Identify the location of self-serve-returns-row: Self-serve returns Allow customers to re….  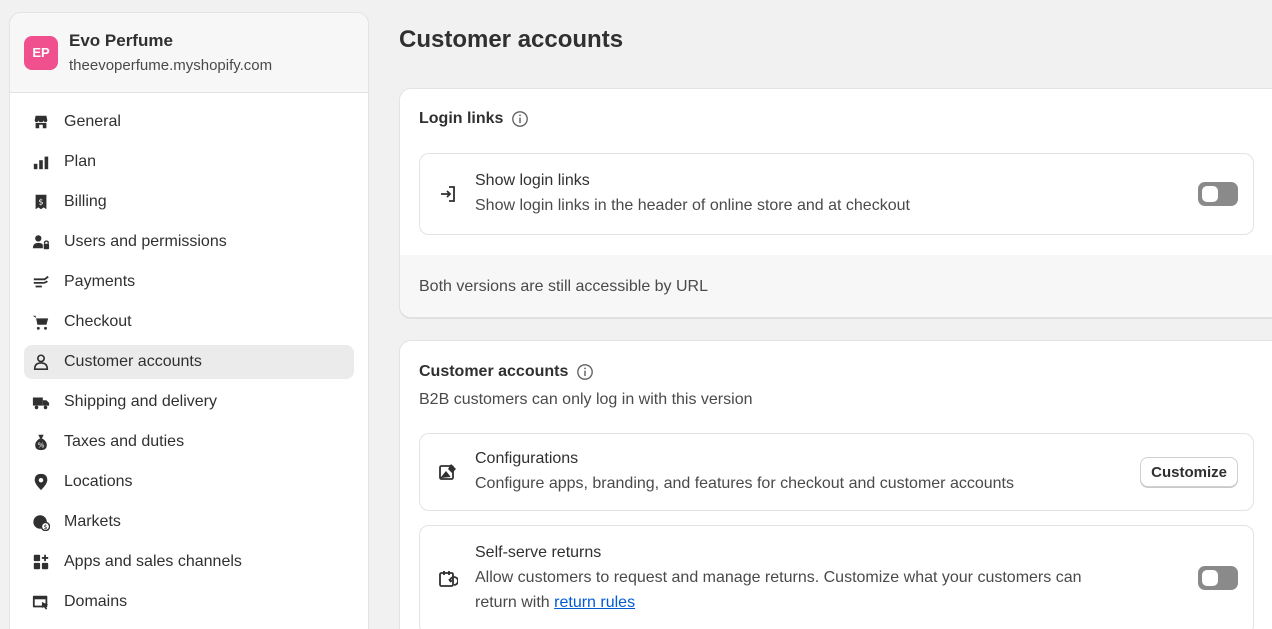
(836, 577).